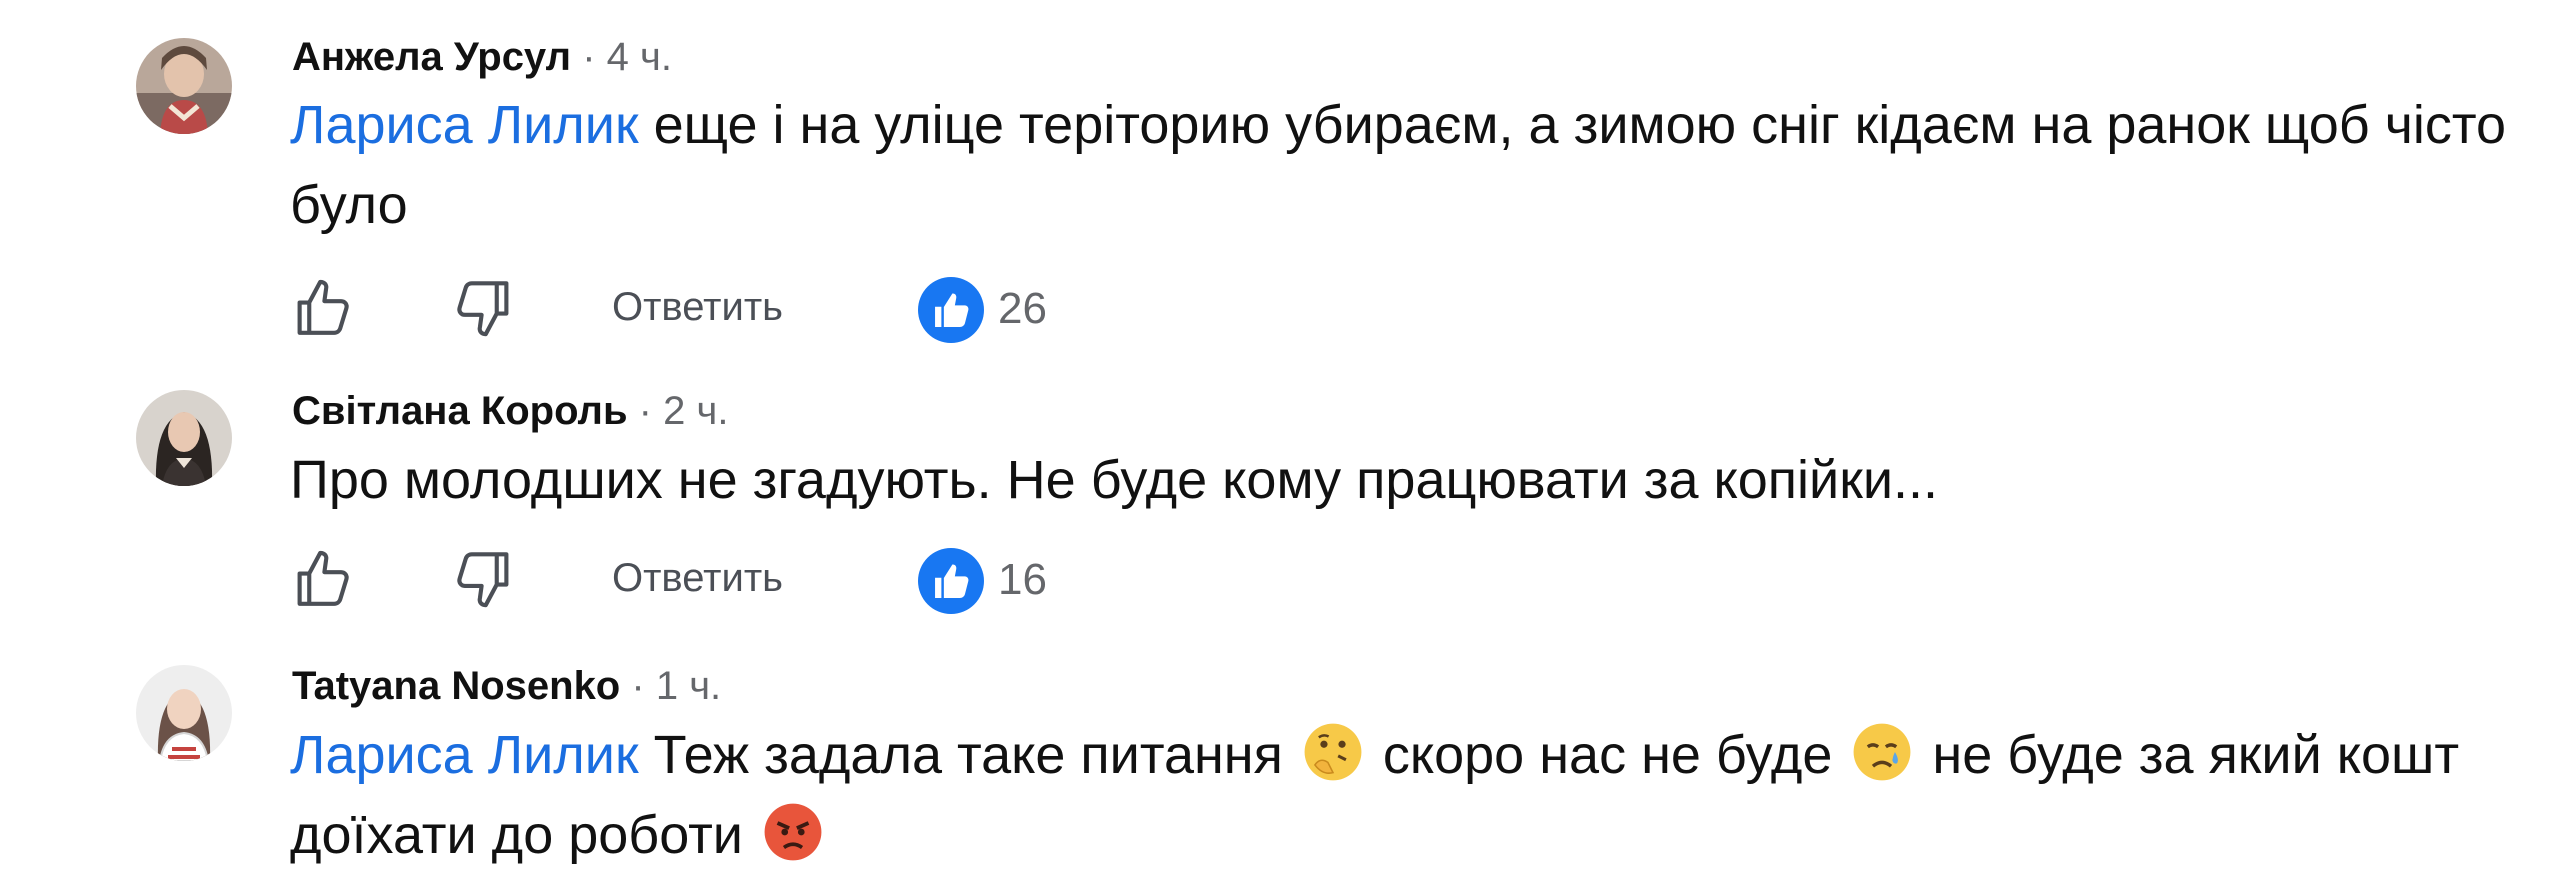 The image size is (2566, 875). What do you see at coordinates (695, 411) in the screenshot?
I see `comment-time: 2 ч.` at bounding box center [695, 411].